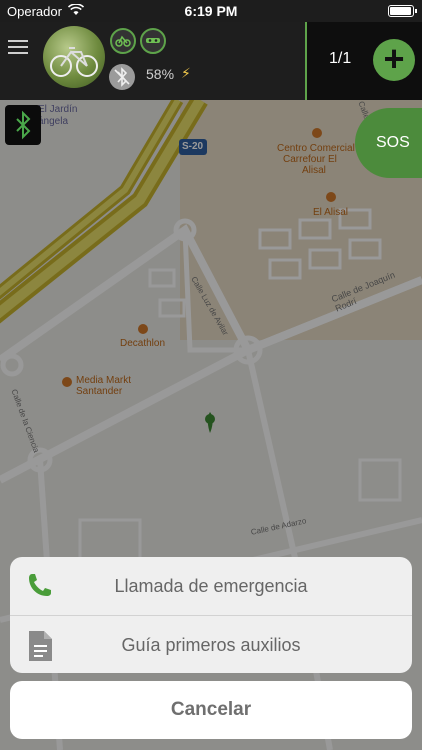  I want to click on first-aid-guide-option: Guía primeros auxilios, so click(211, 644).